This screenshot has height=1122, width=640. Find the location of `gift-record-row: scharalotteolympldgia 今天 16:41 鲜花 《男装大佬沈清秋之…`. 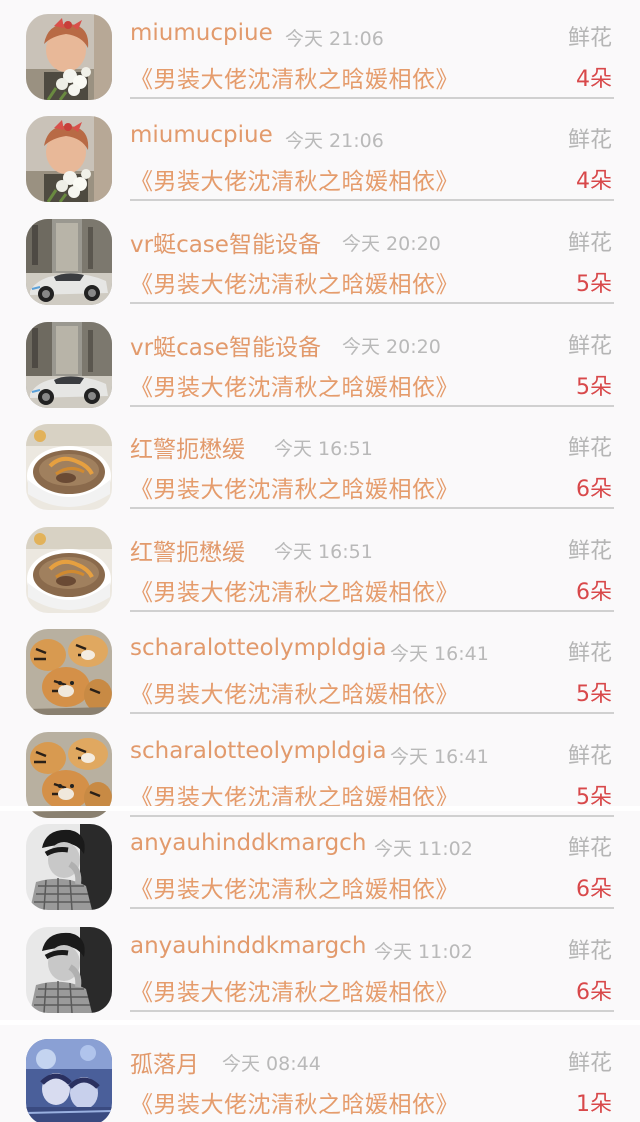

gift-record-row: scharalotteolympldgia 今天 16:41 鲜花 《男装大佬沈清秋之… is located at coordinates (320, 769).